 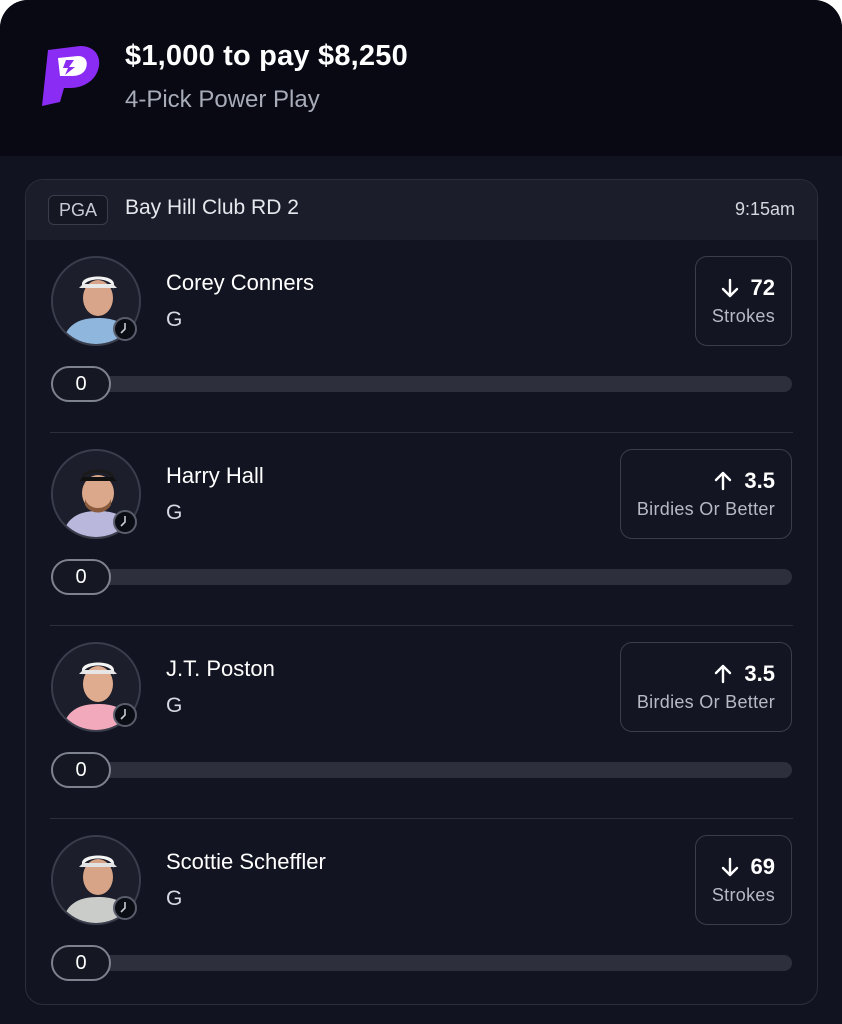 I want to click on projection-box: 69 Strokes, so click(x=743, y=880).